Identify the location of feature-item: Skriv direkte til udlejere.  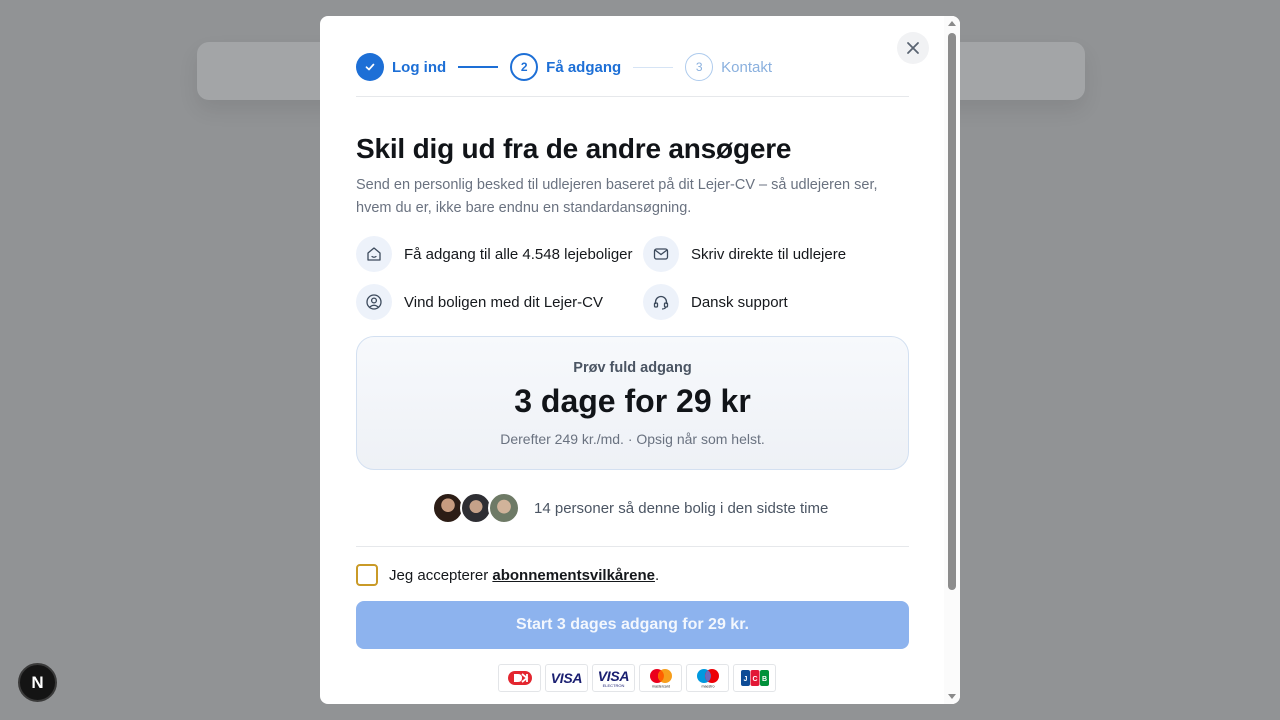
(744, 254).